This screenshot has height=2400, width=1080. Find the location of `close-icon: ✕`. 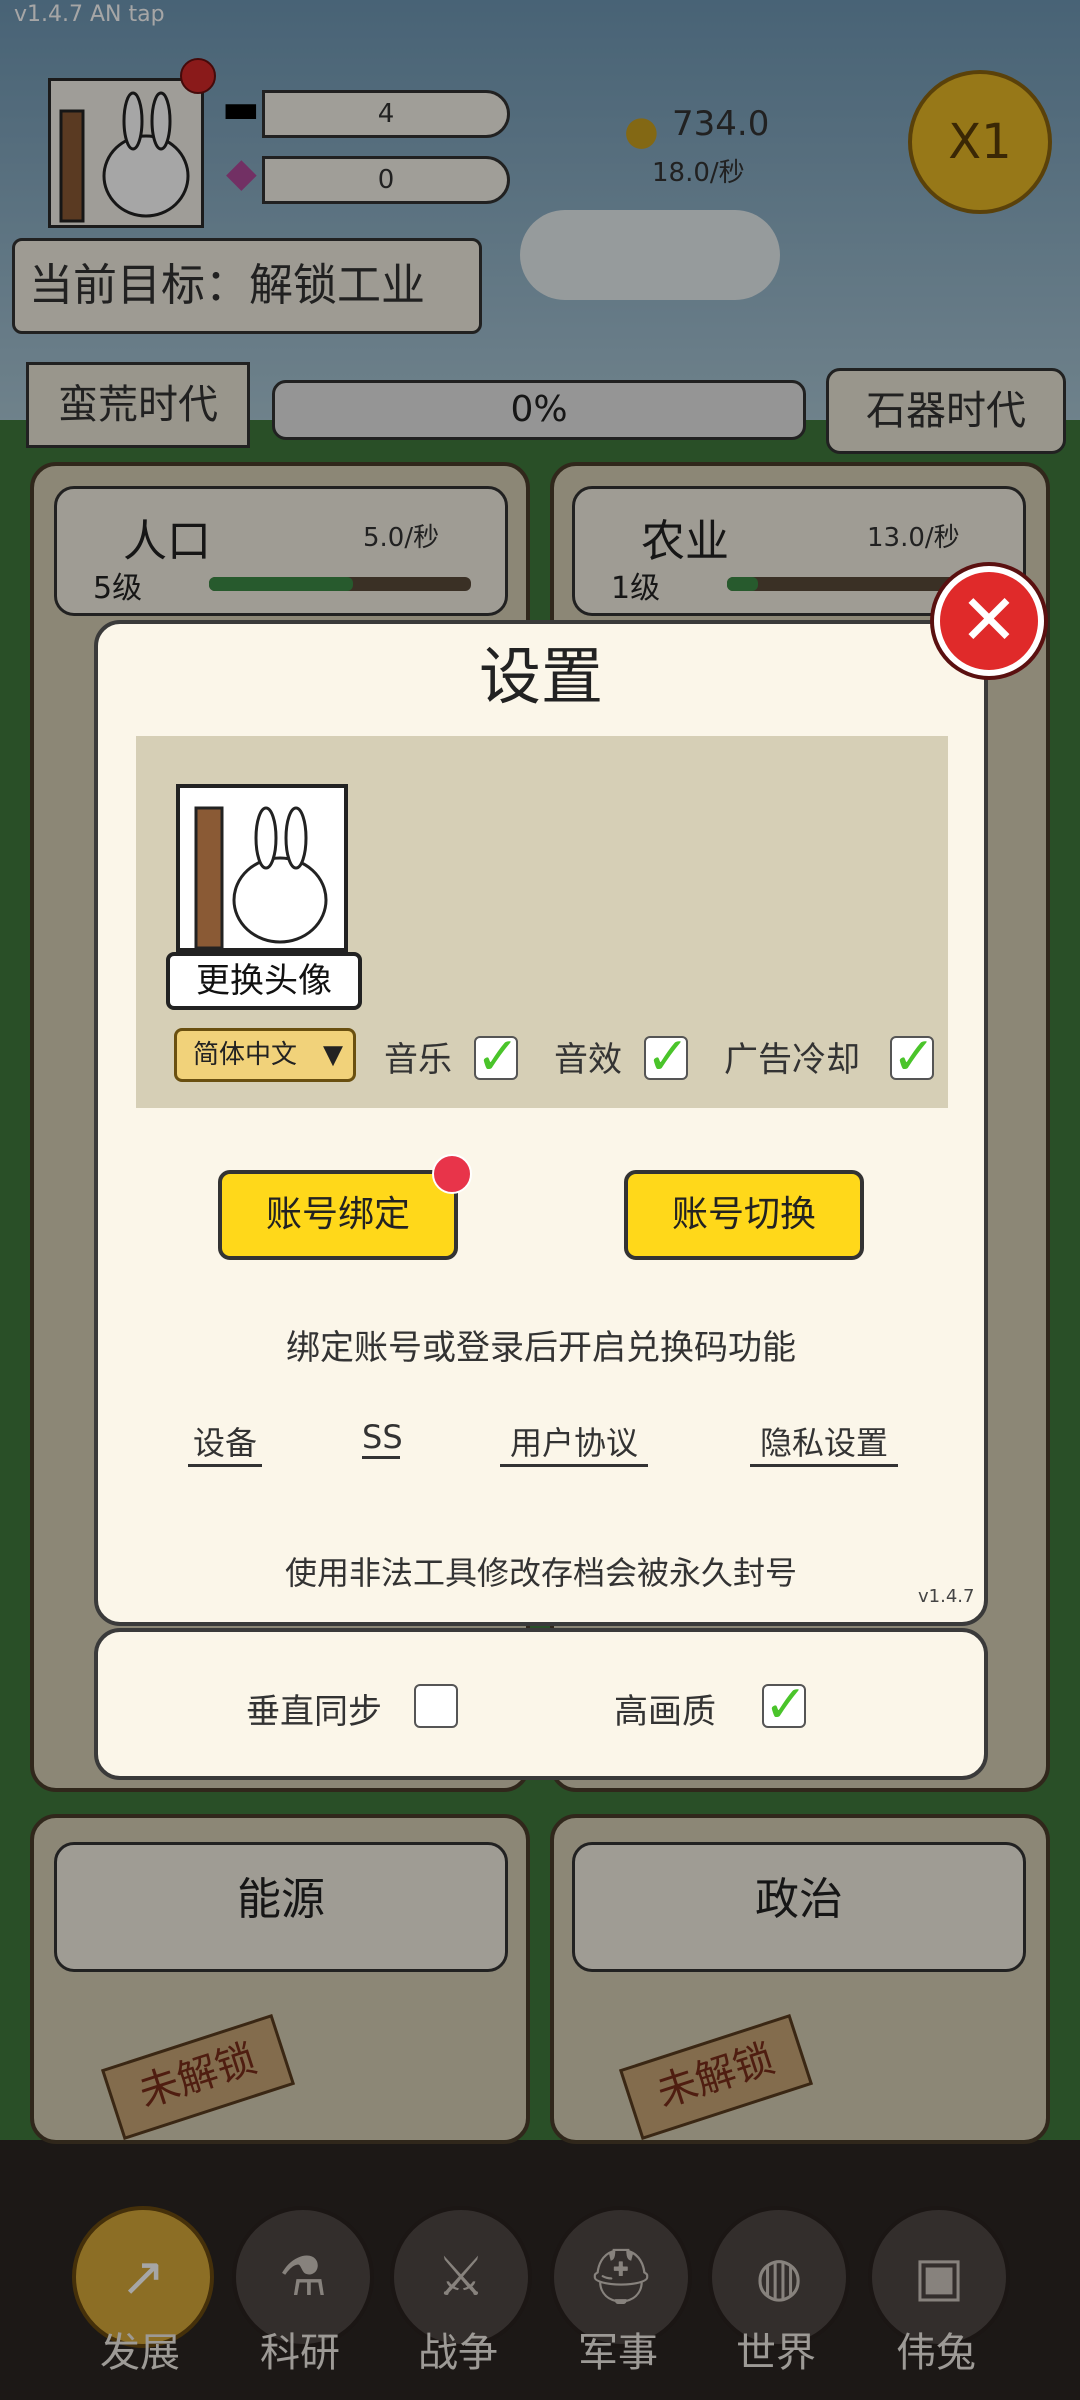

close-icon: ✕ is located at coordinates (989, 620).